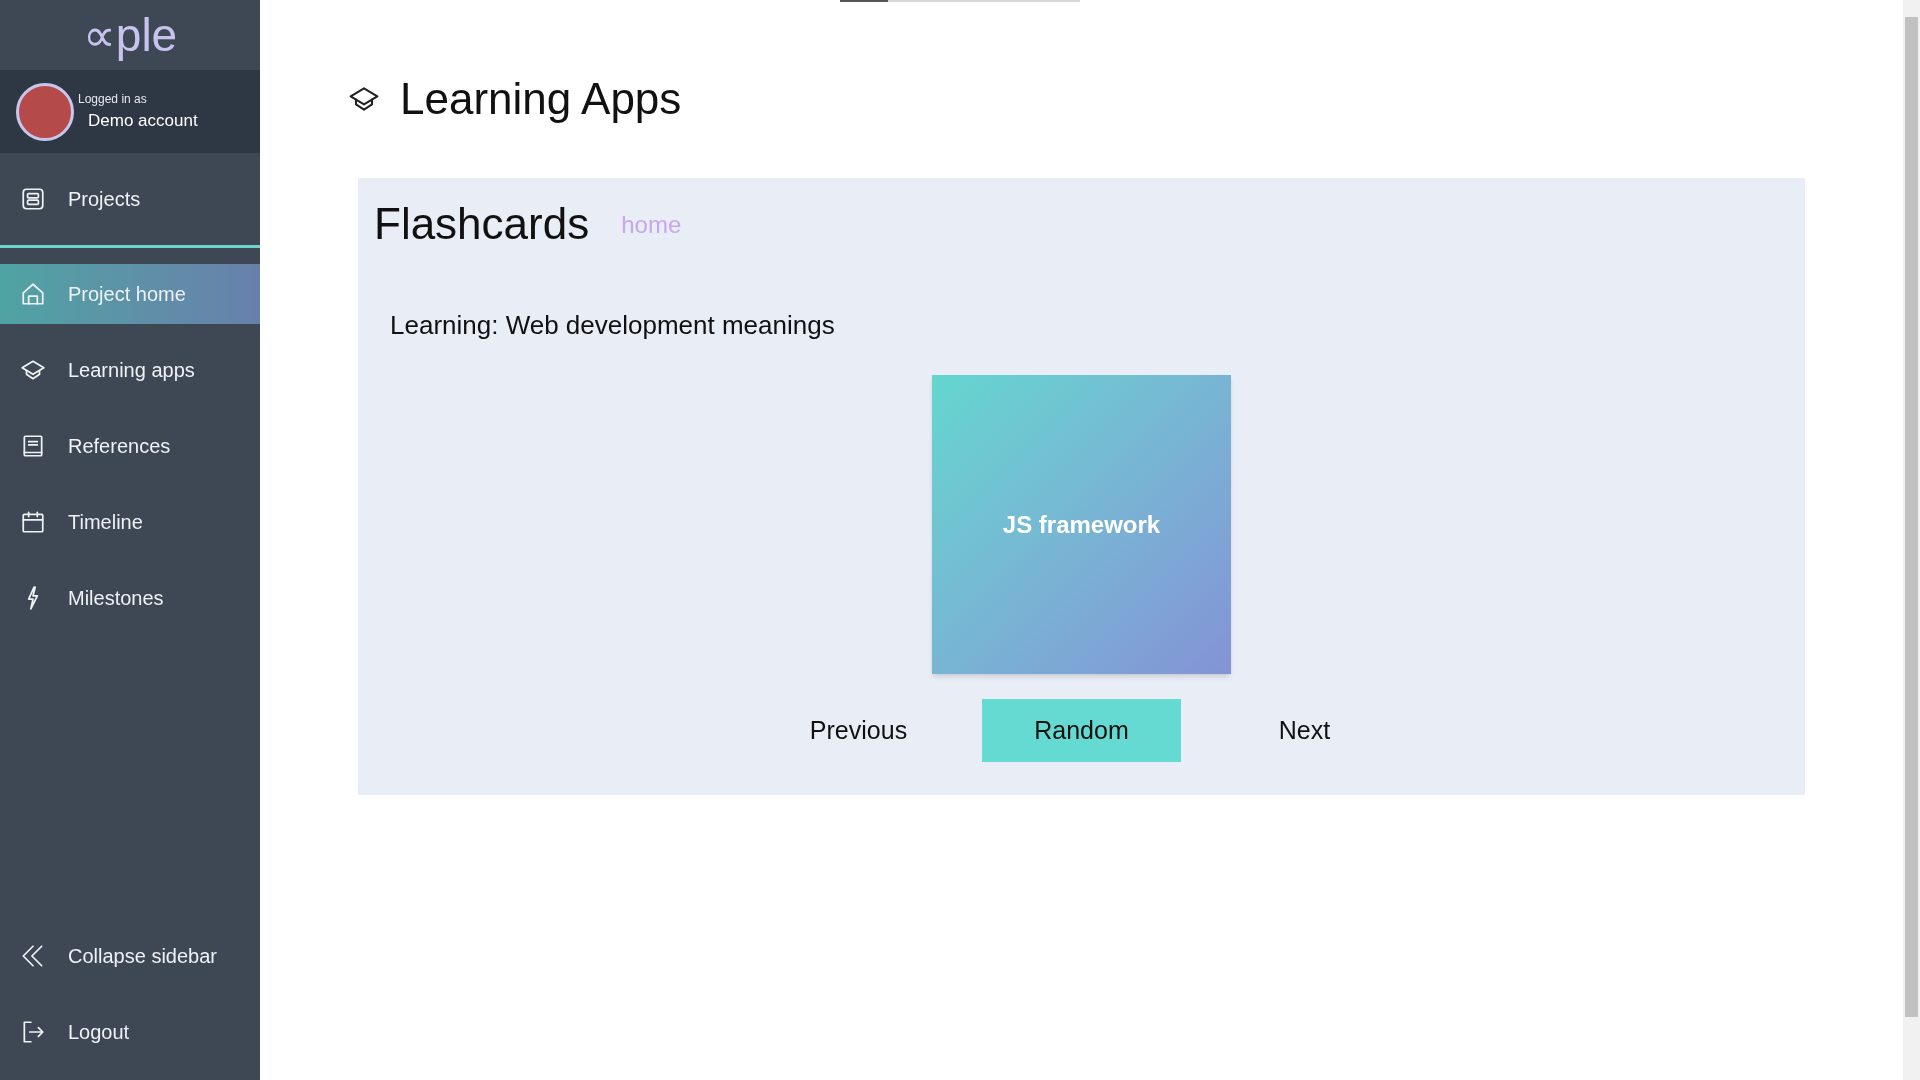 The height and width of the screenshot is (1080, 1920). Describe the element at coordinates (130, 598) in the screenshot. I see `sidebar-item: Milestones` at that location.